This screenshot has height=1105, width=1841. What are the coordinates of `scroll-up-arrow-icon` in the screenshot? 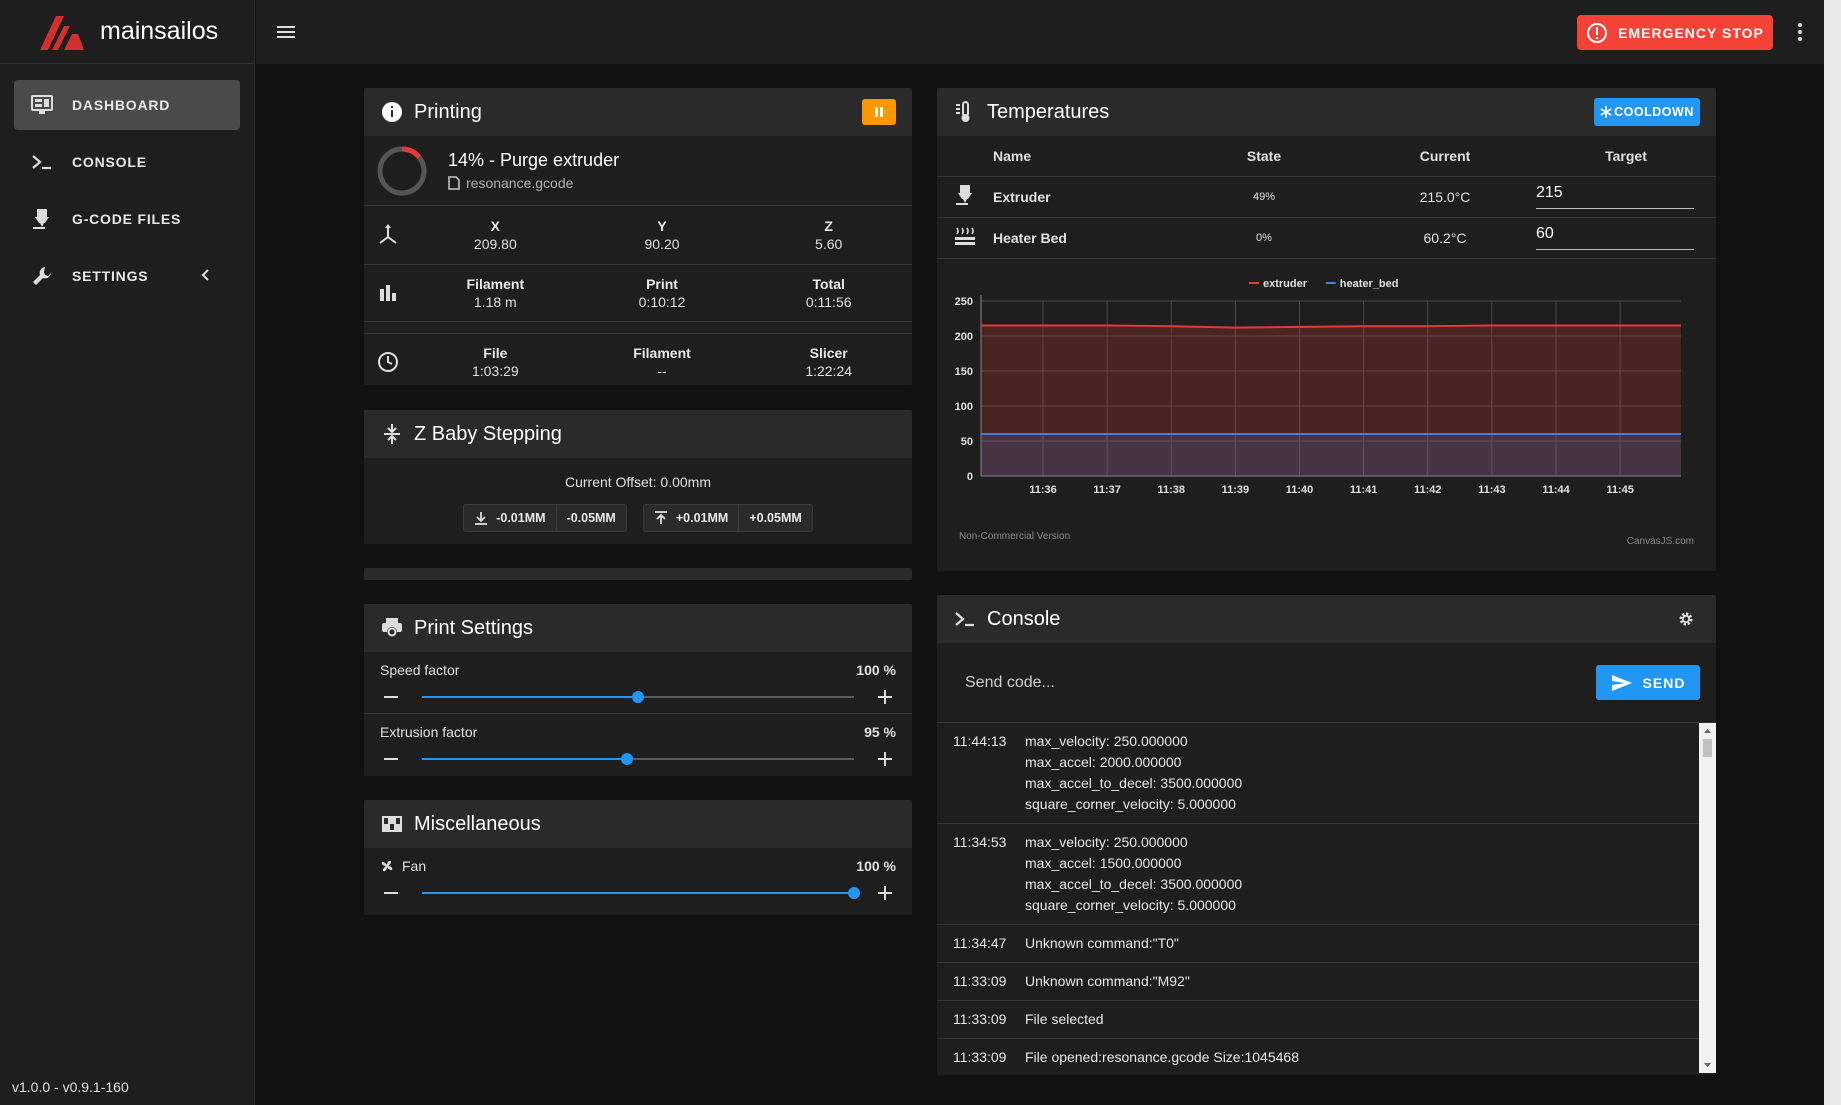 It's located at (1707, 731).